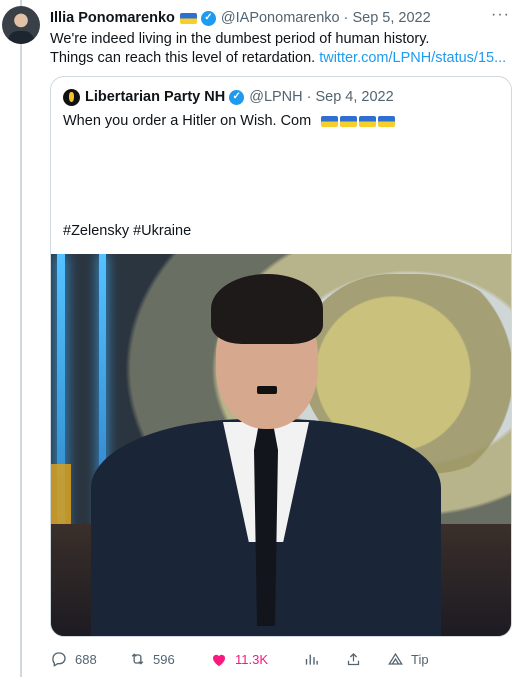 The image size is (522, 677). What do you see at coordinates (407, 659) in the screenshot?
I see `tip-button: Tip` at bounding box center [407, 659].